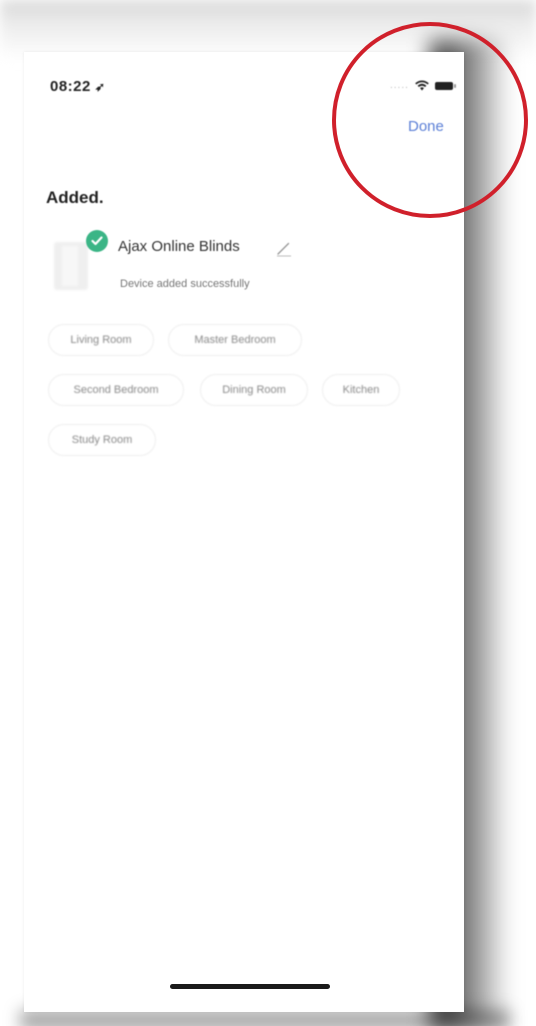 The image size is (536, 1026). What do you see at coordinates (250, 986) in the screenshot?
I see `home-indicator` at bounding box center [250, 986].